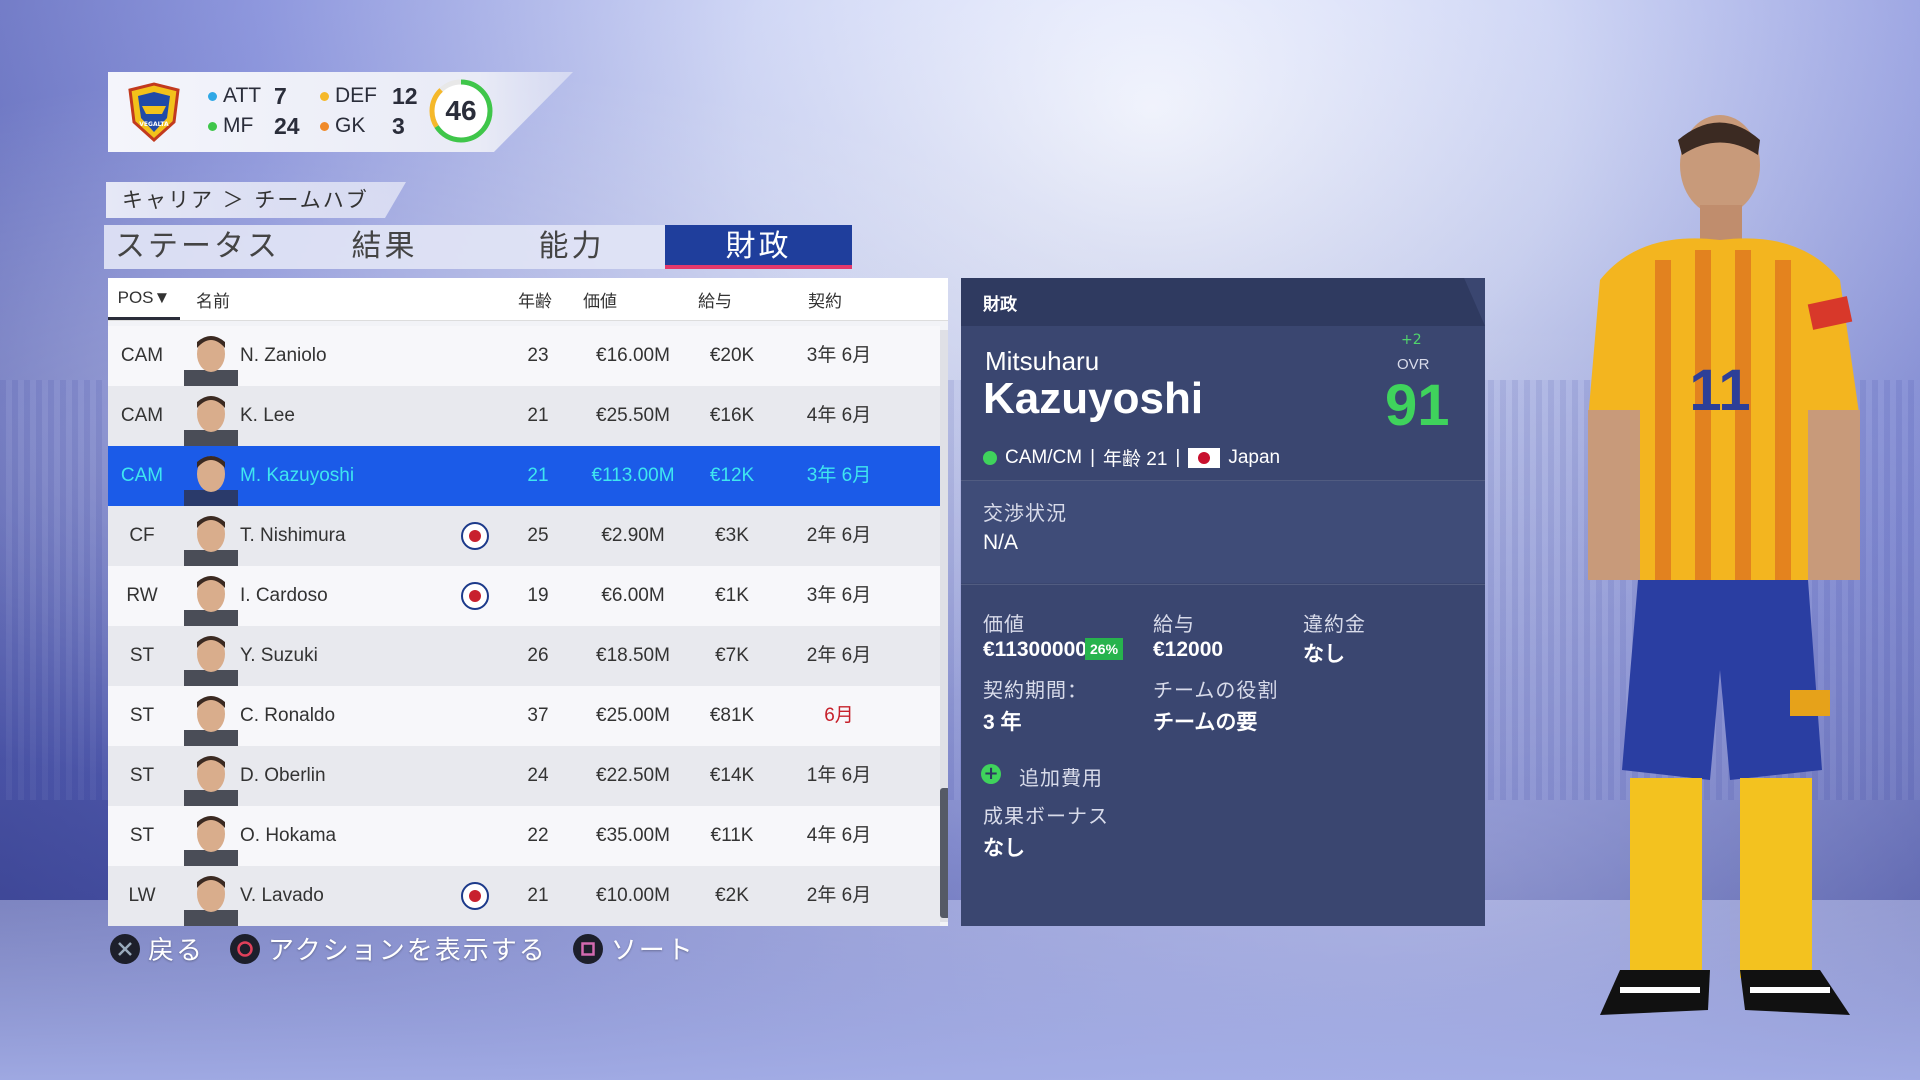 The height and width of the screenshot is (1080, 1920). What do you see at coordinates (633, 535) in the screenshot?
I see `player-value: €2.90M` at bounding box center [633, 535].